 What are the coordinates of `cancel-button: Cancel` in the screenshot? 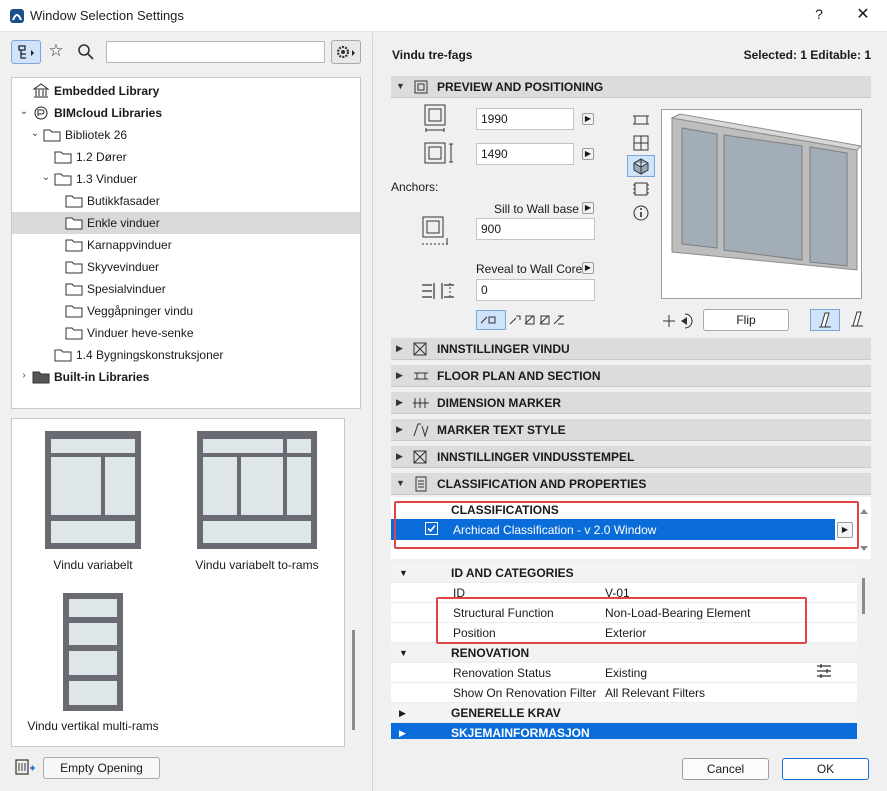 It's located at (725, 769).